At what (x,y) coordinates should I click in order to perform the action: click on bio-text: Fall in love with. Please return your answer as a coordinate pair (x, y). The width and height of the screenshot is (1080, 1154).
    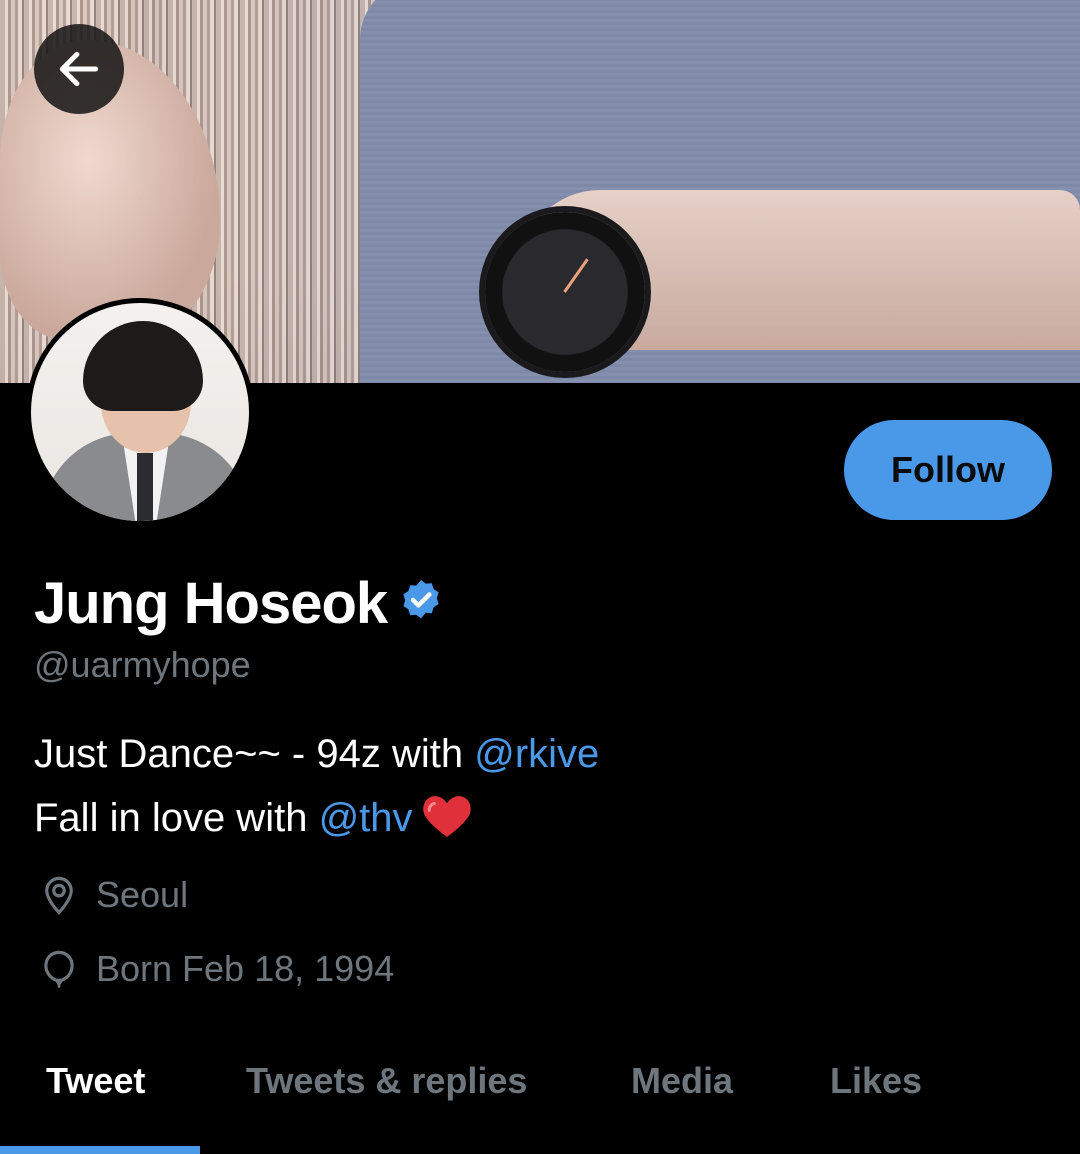
    Looking at the image, I should click on (176, 818).